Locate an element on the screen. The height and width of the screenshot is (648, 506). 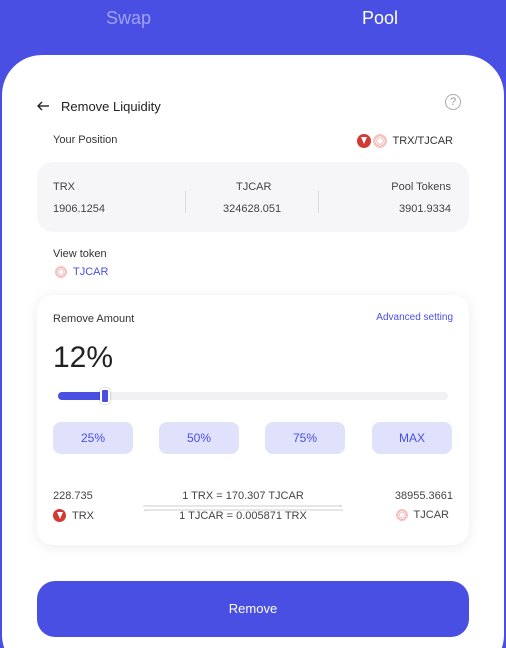
rate-trx-to-tjcar: 1 TRX = 170.307 TJCAR is located at coordinates (243, 496).